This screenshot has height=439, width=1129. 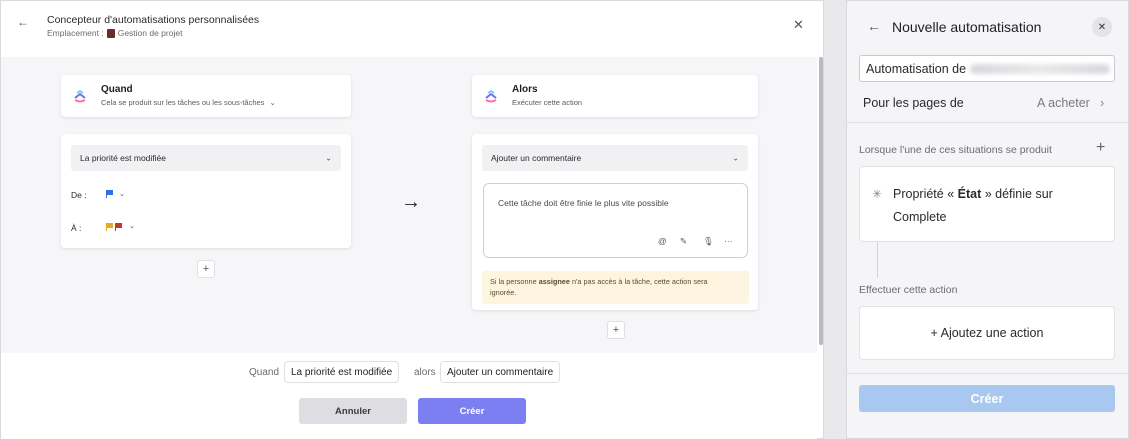 What do you see at coordinates (662, 241) in the screenshot?
I see `mention-icon: @` at bounding box center [662, 241].